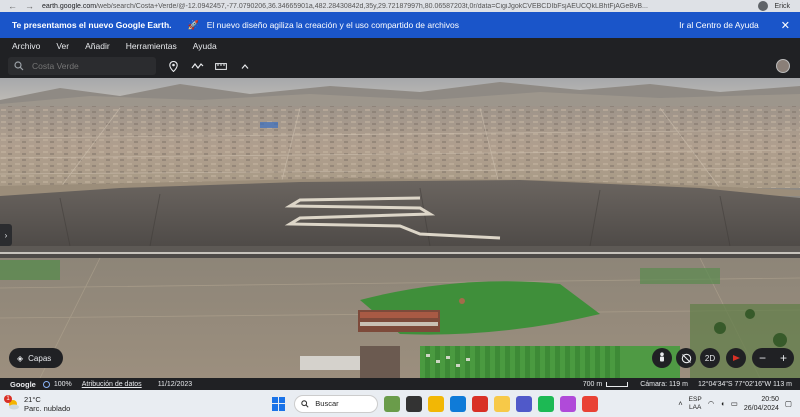 Image resolution: width=800 pixels, height=417 pixels. I want to click on layers-button: ◈ Capas, so click(36, 358).